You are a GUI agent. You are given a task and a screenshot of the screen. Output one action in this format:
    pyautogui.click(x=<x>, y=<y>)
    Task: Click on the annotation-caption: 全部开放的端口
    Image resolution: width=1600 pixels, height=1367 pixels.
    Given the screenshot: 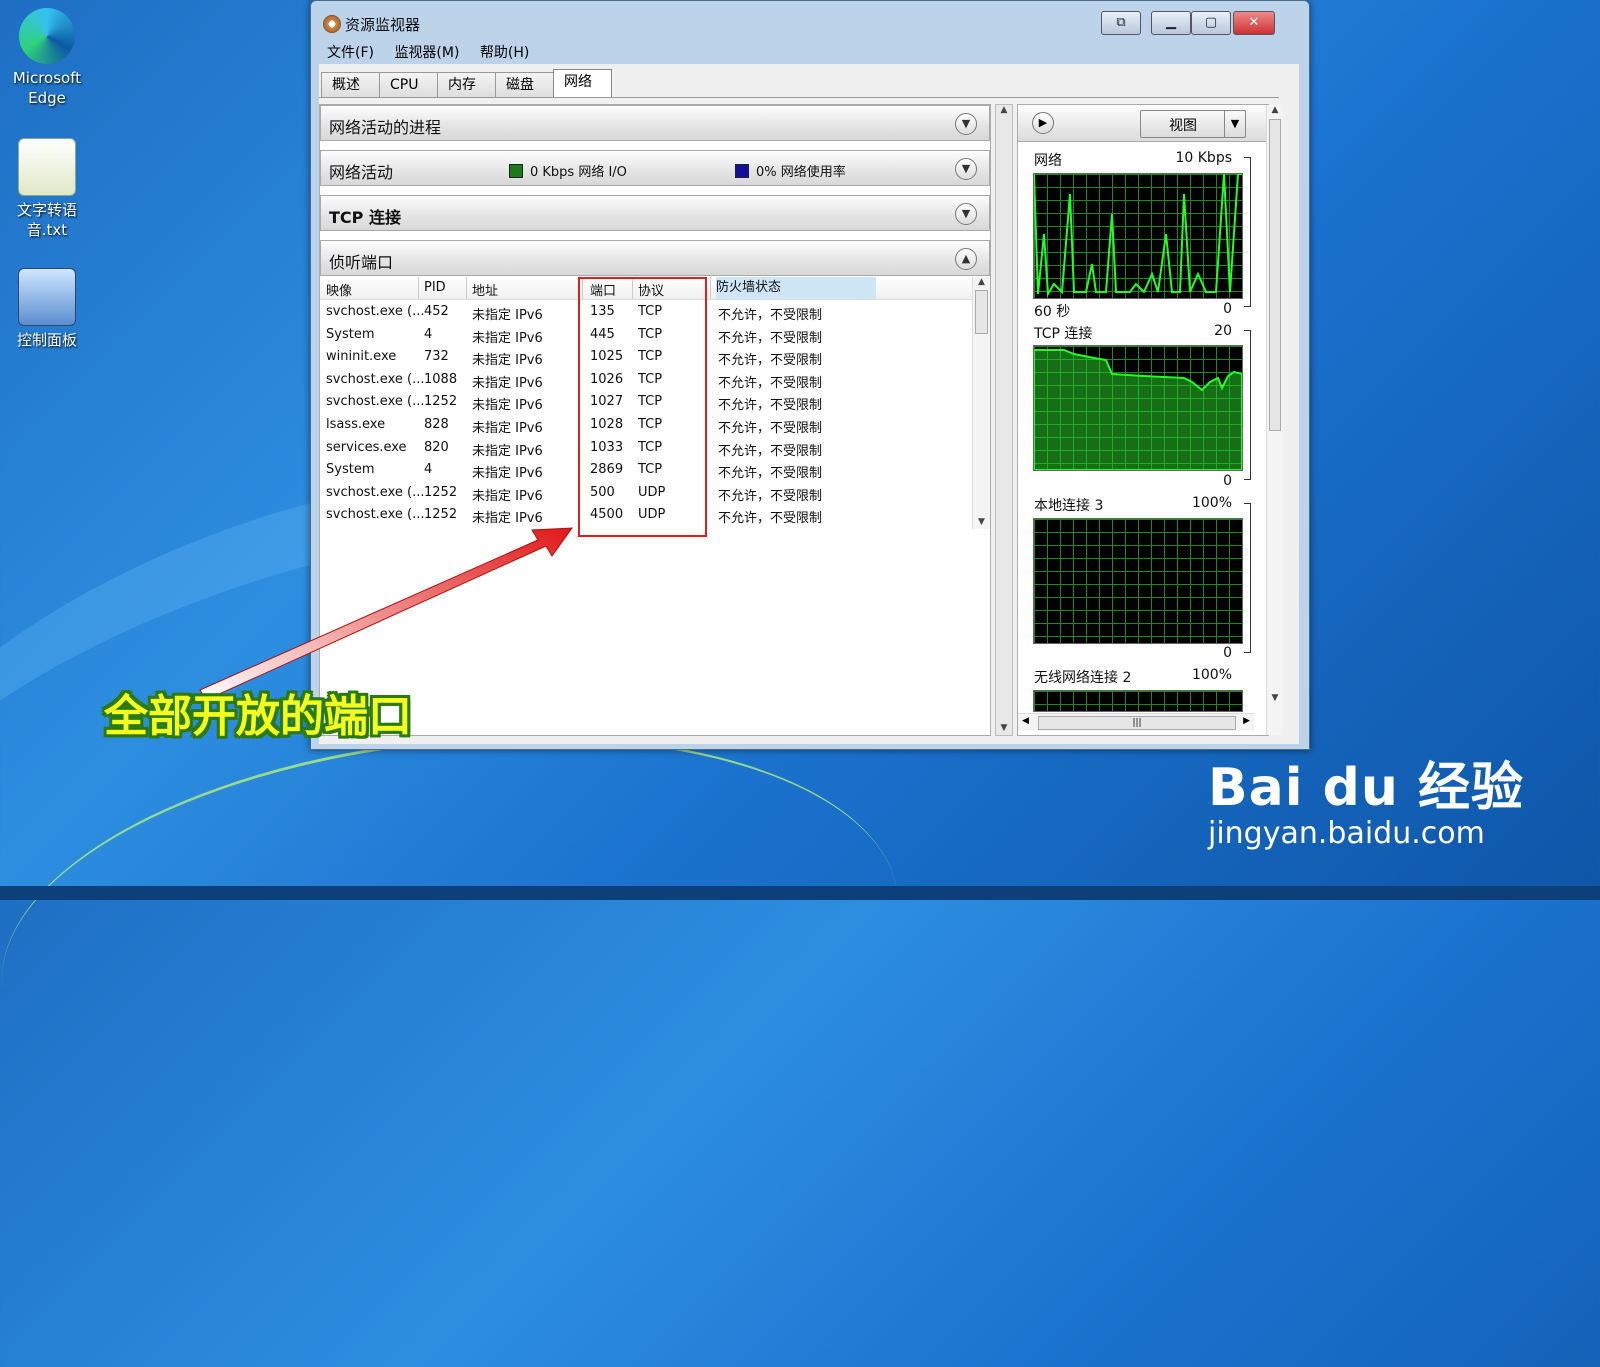 What is the action you would take?
    pyautogui.click(x=258, y=716)
    